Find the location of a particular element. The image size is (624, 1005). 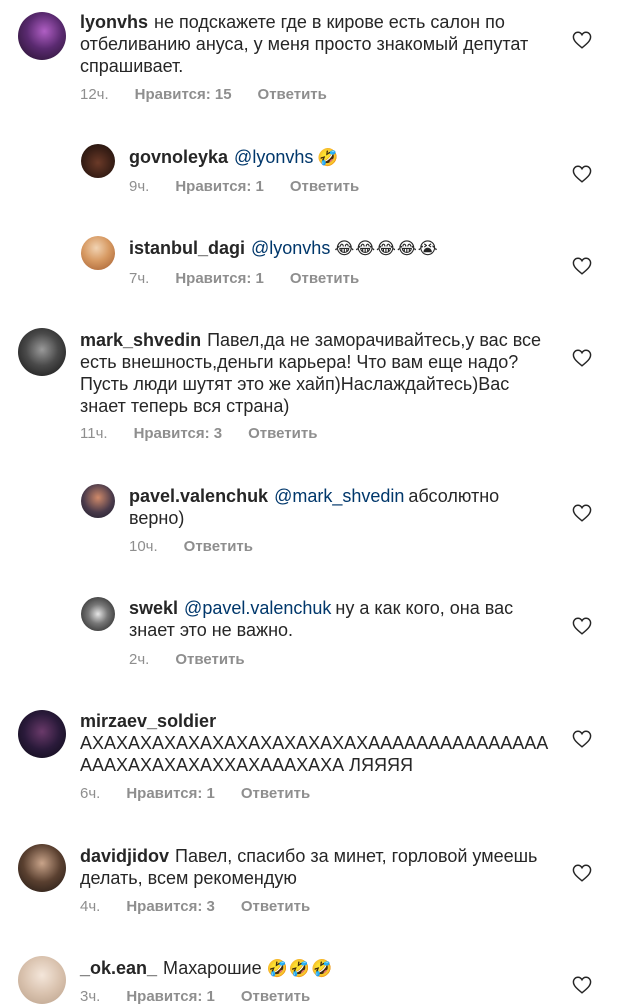

comment-text: _ok.ean_ Махарошие 🤣🤣🤣 is located at coordinates (315, 968).